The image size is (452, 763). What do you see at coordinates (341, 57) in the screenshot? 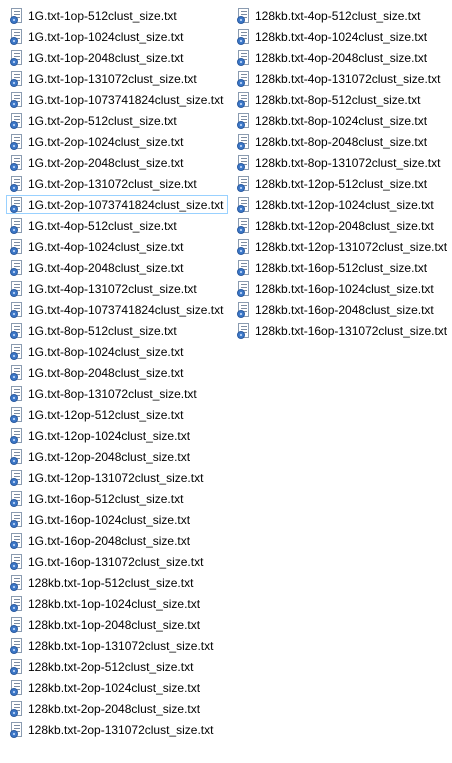
I see `file-name: 128kb.txt-4op-2048clust_size.txt` at bounding box center [341, 57].